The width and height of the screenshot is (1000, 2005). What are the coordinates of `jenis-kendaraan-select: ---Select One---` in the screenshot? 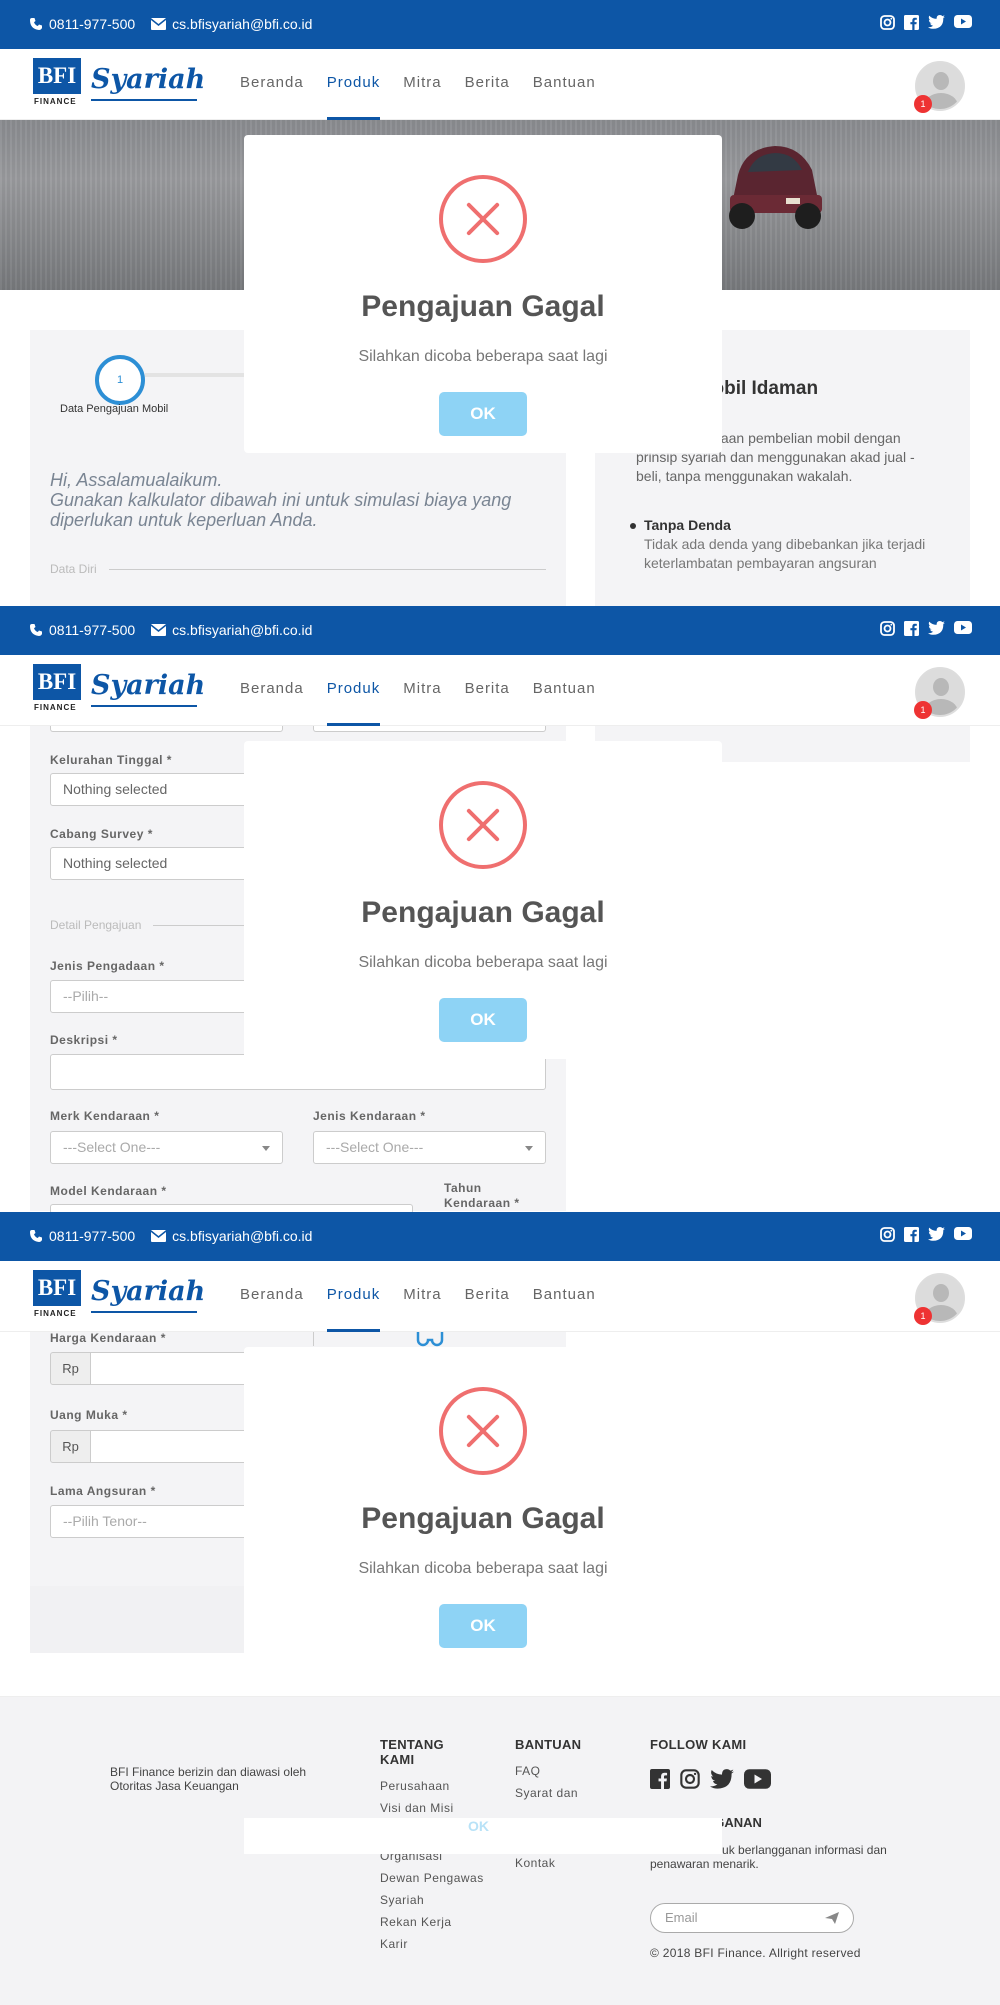 It's located at (429, 1147).